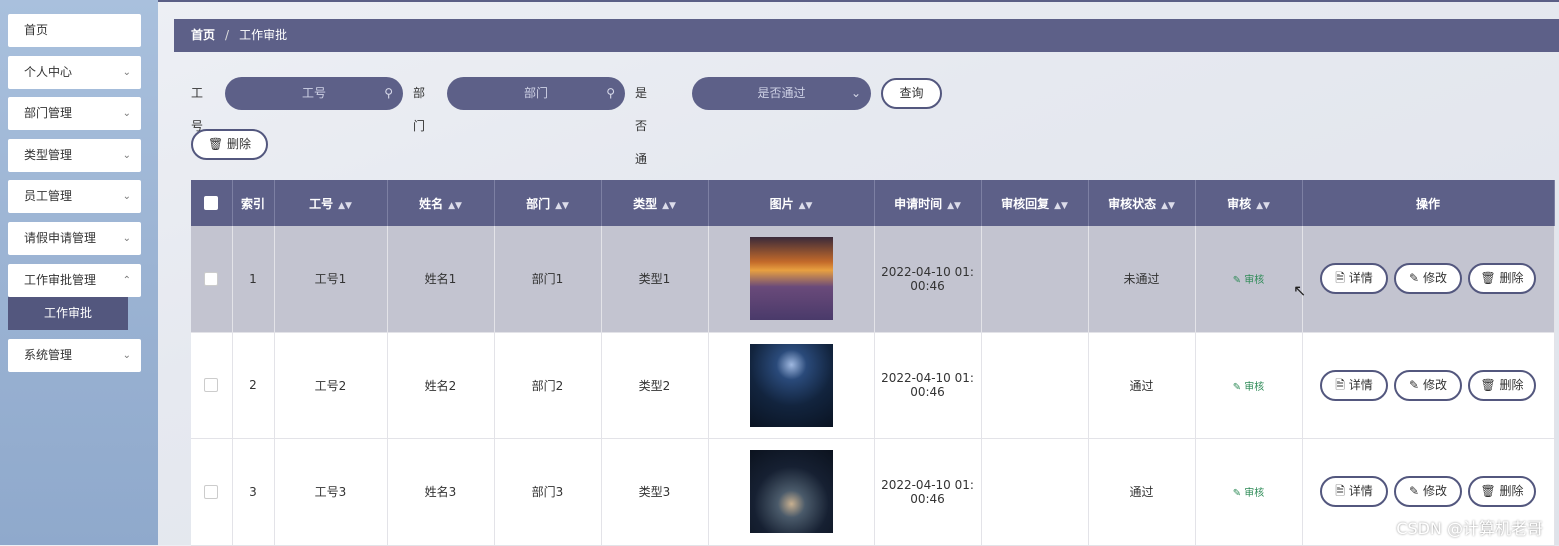  What do you see at coordinates (36, 30) in the screenshot?
I see `sidebar-item-label: 首页` at bounding box center [36, 30].